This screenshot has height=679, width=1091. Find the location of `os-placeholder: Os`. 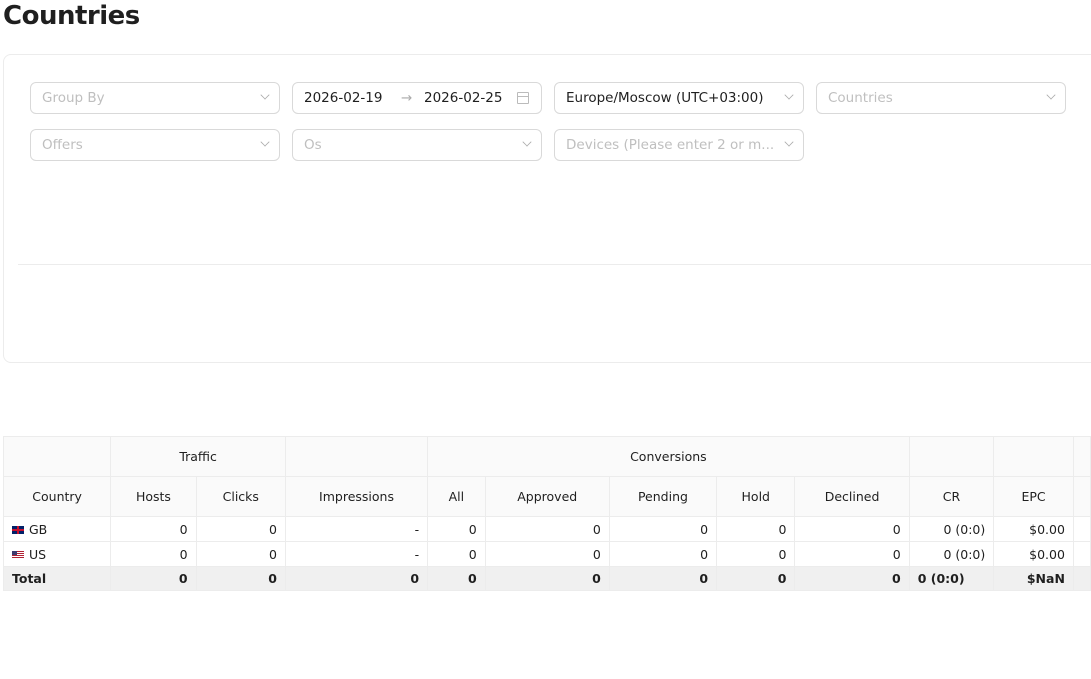

os-placeholder: Os is located at coordinates (313, 145).